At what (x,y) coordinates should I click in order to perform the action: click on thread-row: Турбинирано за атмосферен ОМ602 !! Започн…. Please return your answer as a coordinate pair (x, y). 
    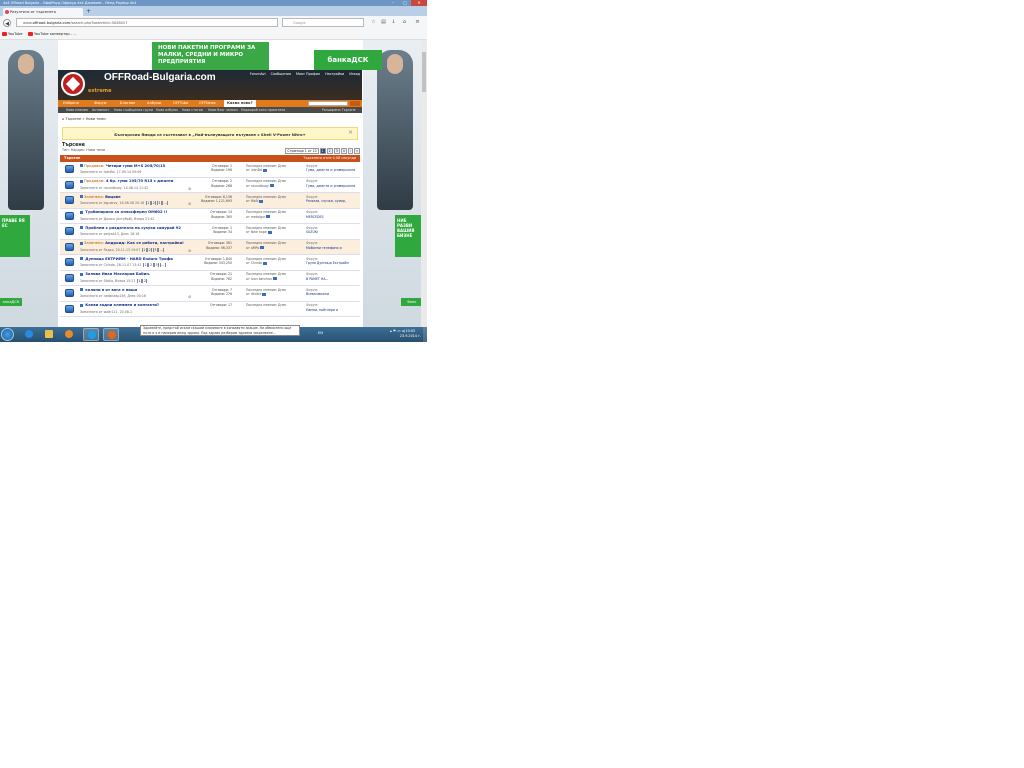
    Looking at the image, I should click on (210, 216).